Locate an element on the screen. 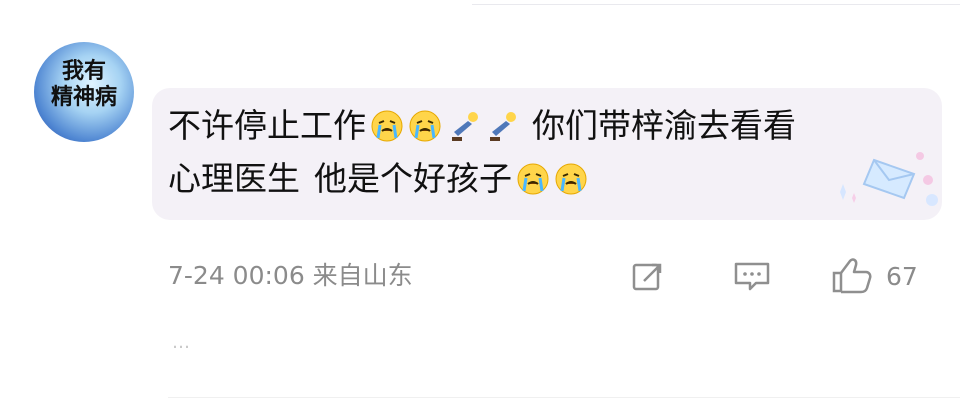  like-icon is located at coordinates (852, 276).